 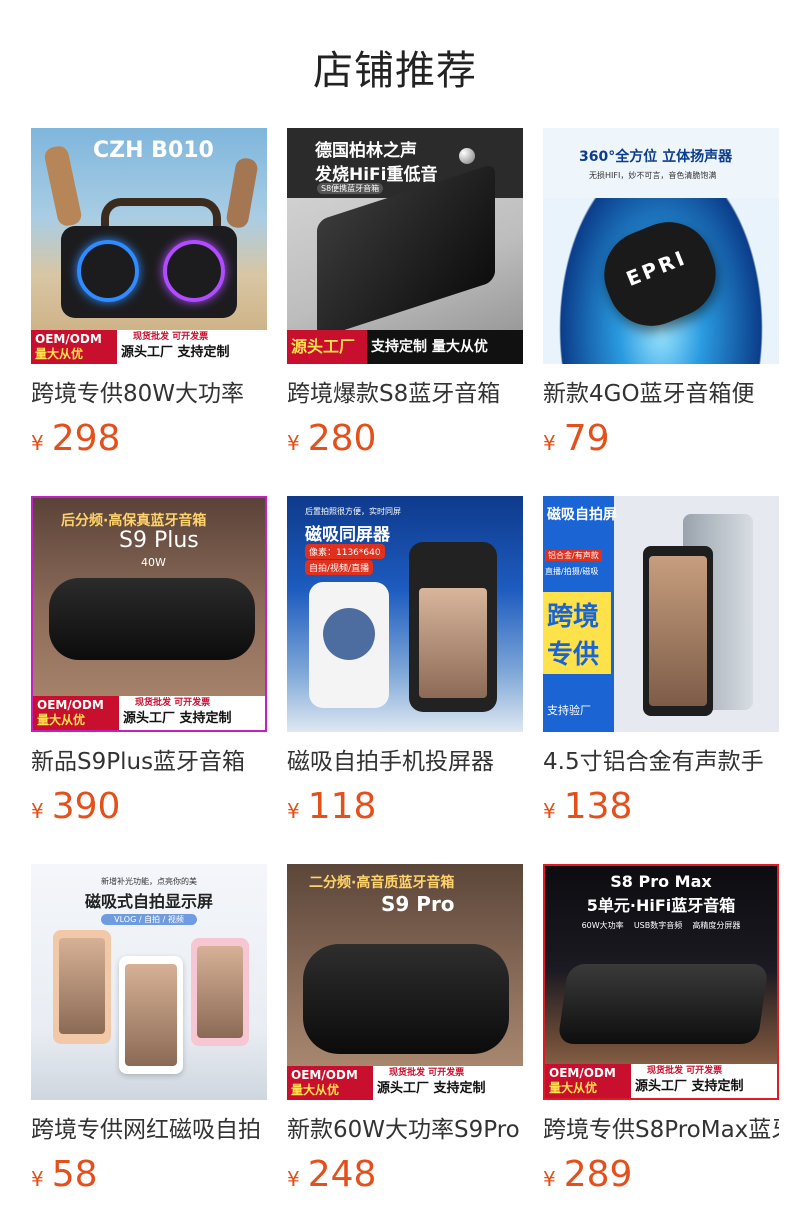 What do you see at coordinates (586, 438) in the screenshot?
I see `price-amount: 79` at bounding box center [586, 438].